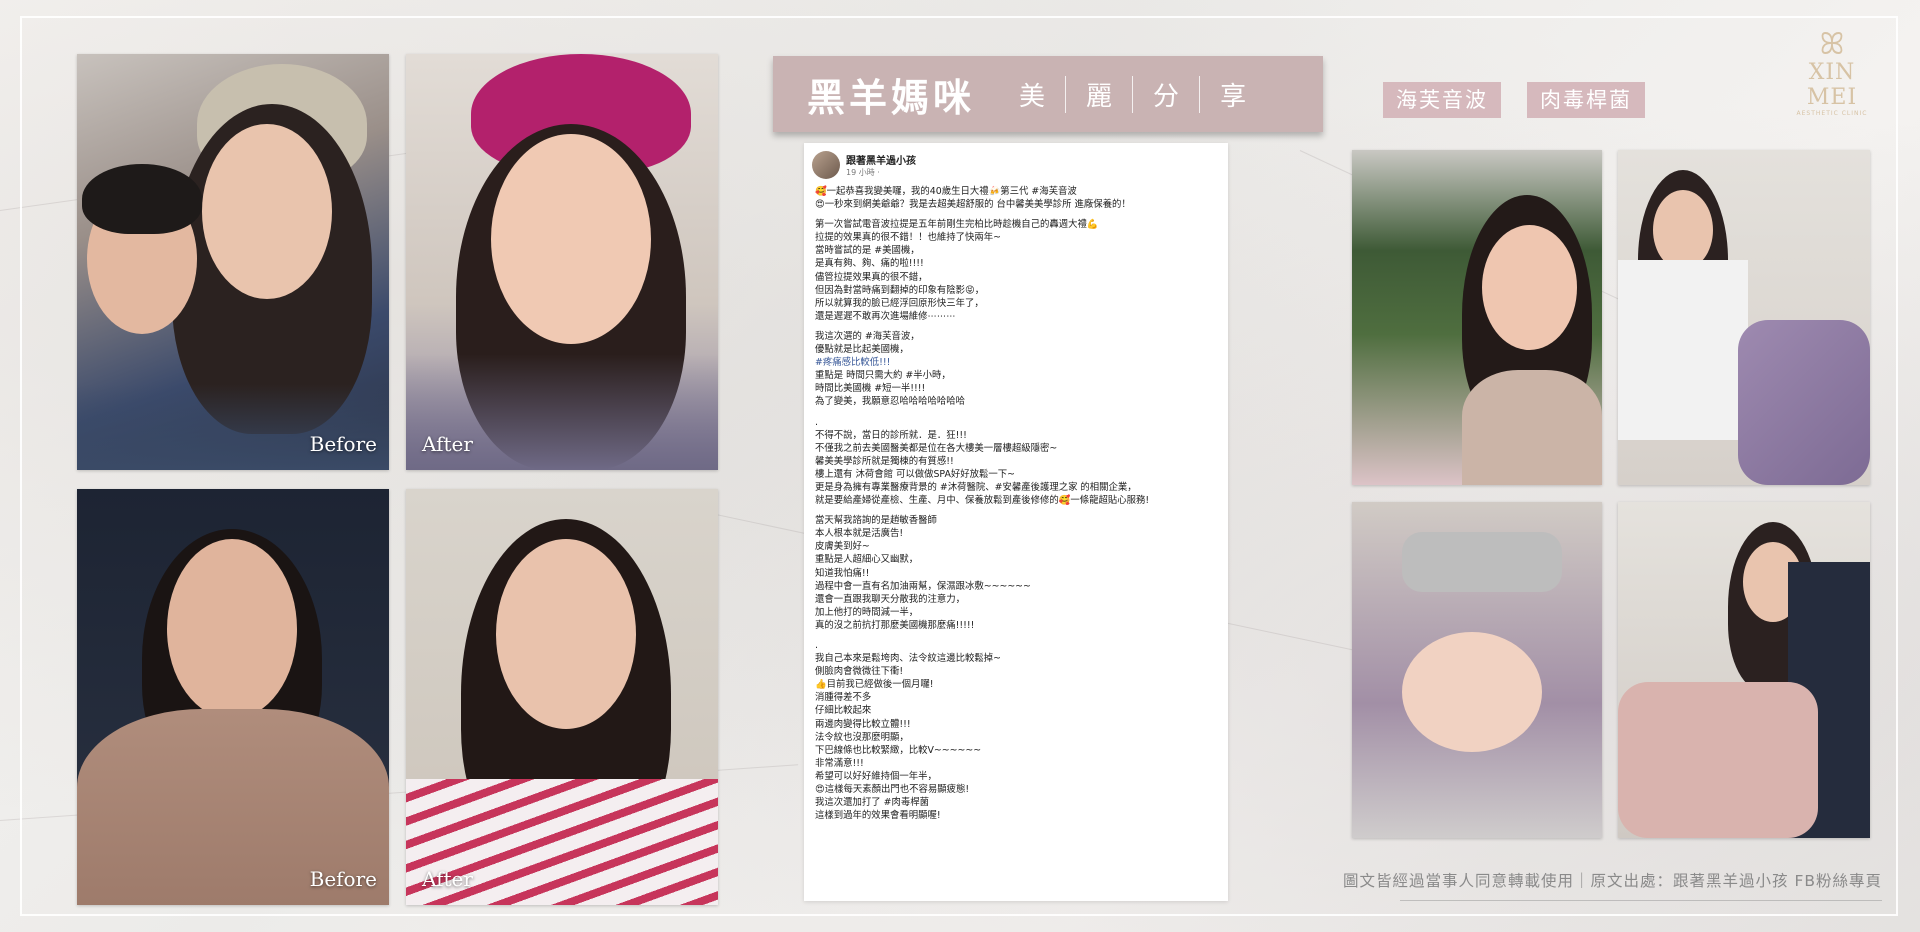 Image resolution: width=1920 pixels, height=932 pixels. What do you see at coordinates (843, 698) in the screenshot?
I see `post-line: 消腫得差不多` at bounding box center [843, 698].